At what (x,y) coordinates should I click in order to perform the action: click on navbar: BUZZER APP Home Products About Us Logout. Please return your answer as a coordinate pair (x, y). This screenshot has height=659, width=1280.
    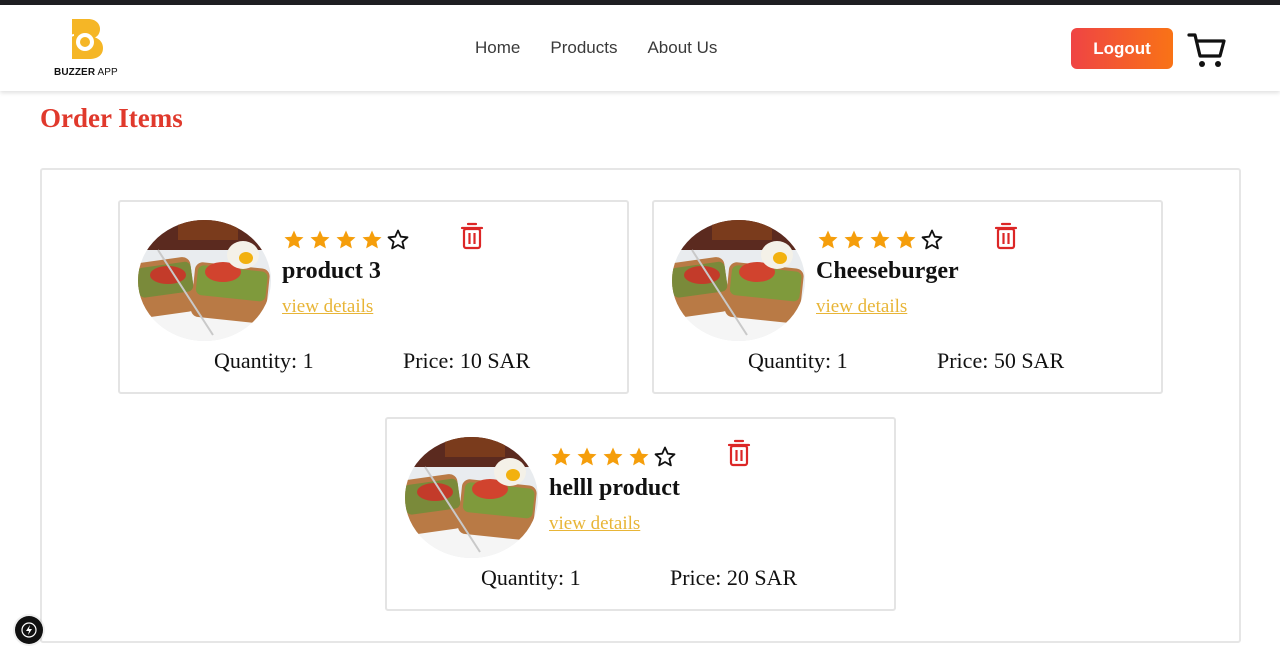
    Looking at the image, I should click on (640, 48).